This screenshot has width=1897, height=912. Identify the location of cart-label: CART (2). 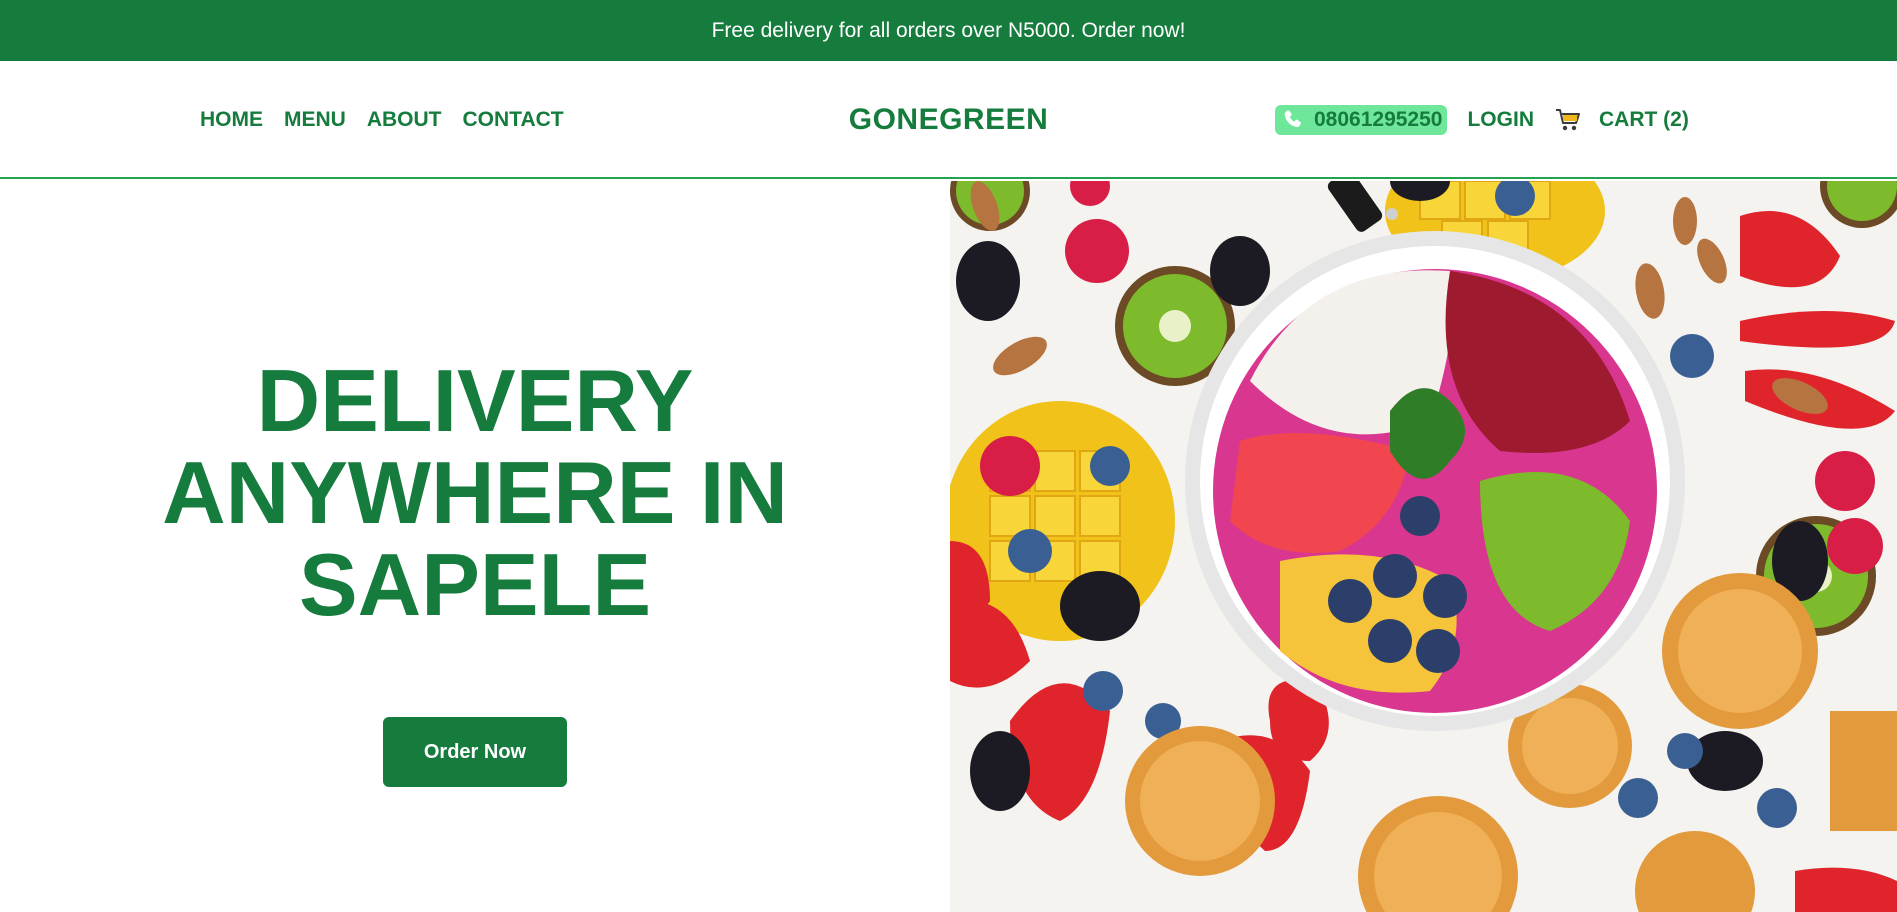
(1643, 119).